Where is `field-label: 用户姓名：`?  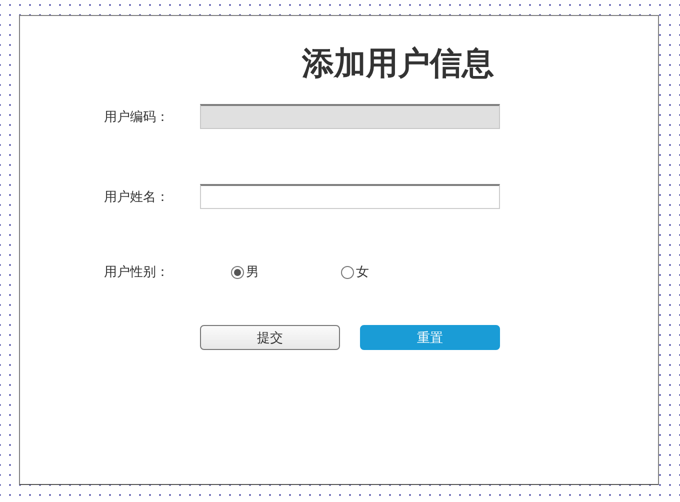
field-label: 用户姓名： is located at coordinates (137, 197).